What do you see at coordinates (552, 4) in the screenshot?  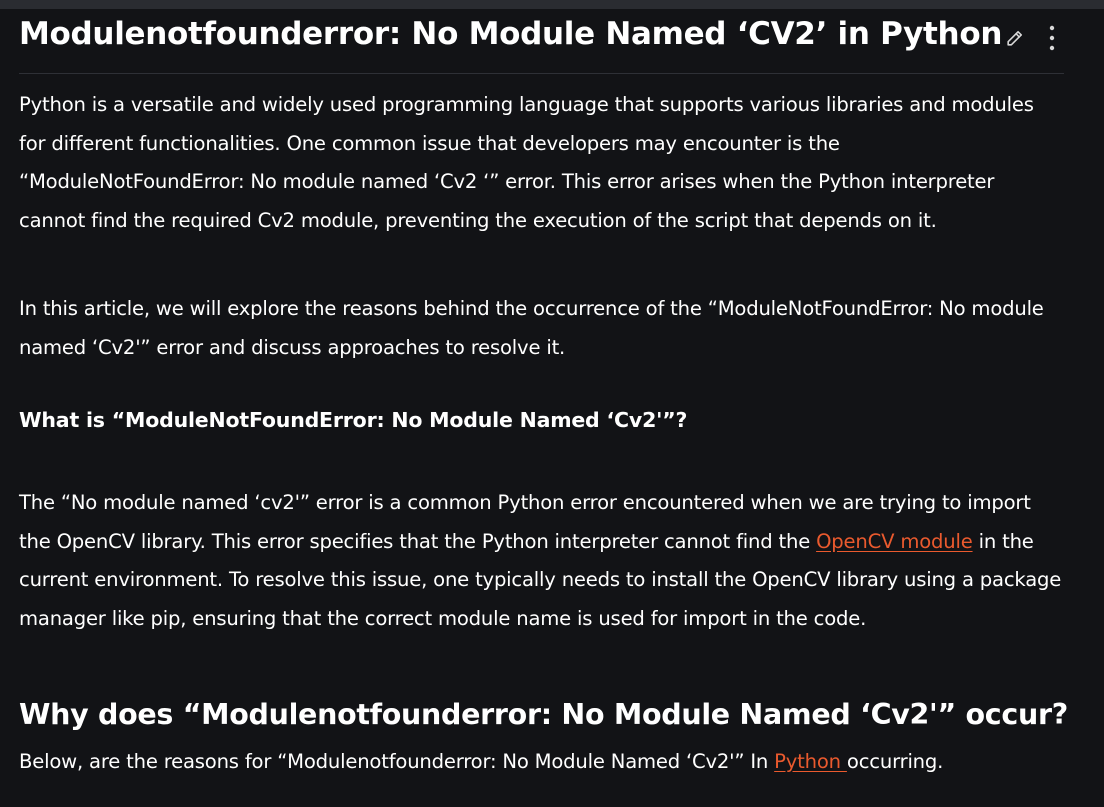 I see `top-bar` at bounding box center [552, 4].